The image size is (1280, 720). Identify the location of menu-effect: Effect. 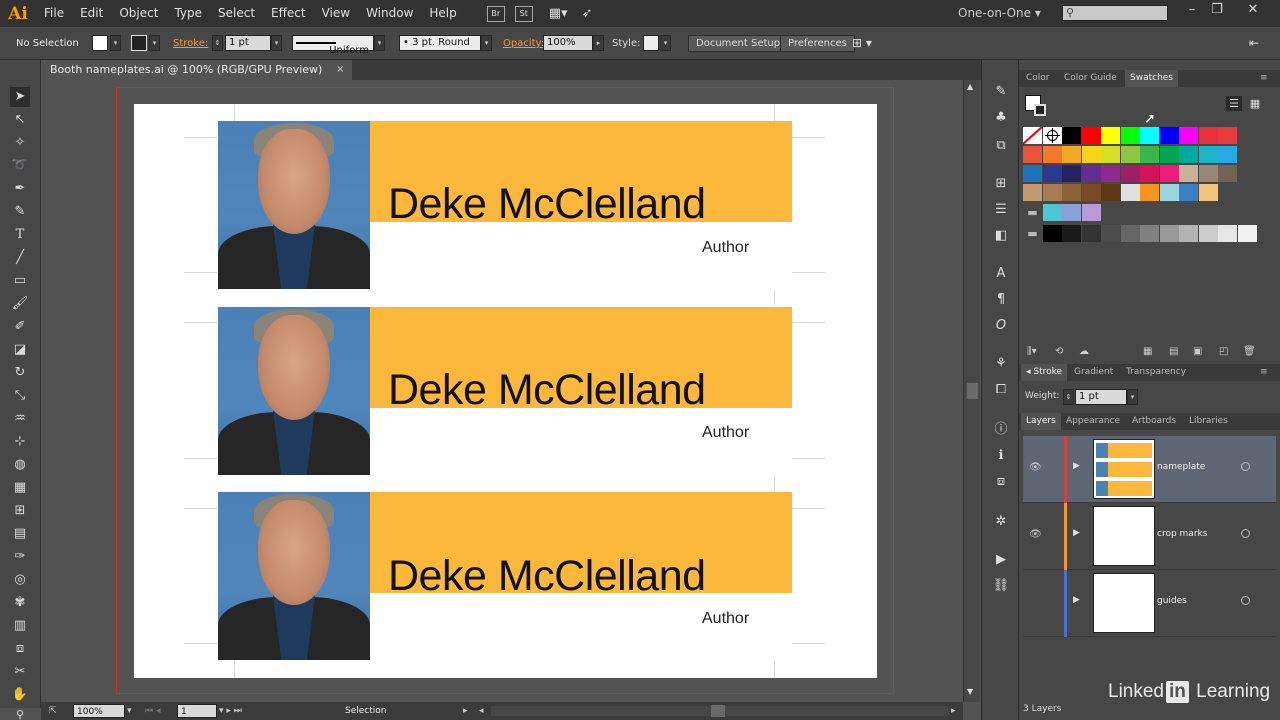
(288, 13).